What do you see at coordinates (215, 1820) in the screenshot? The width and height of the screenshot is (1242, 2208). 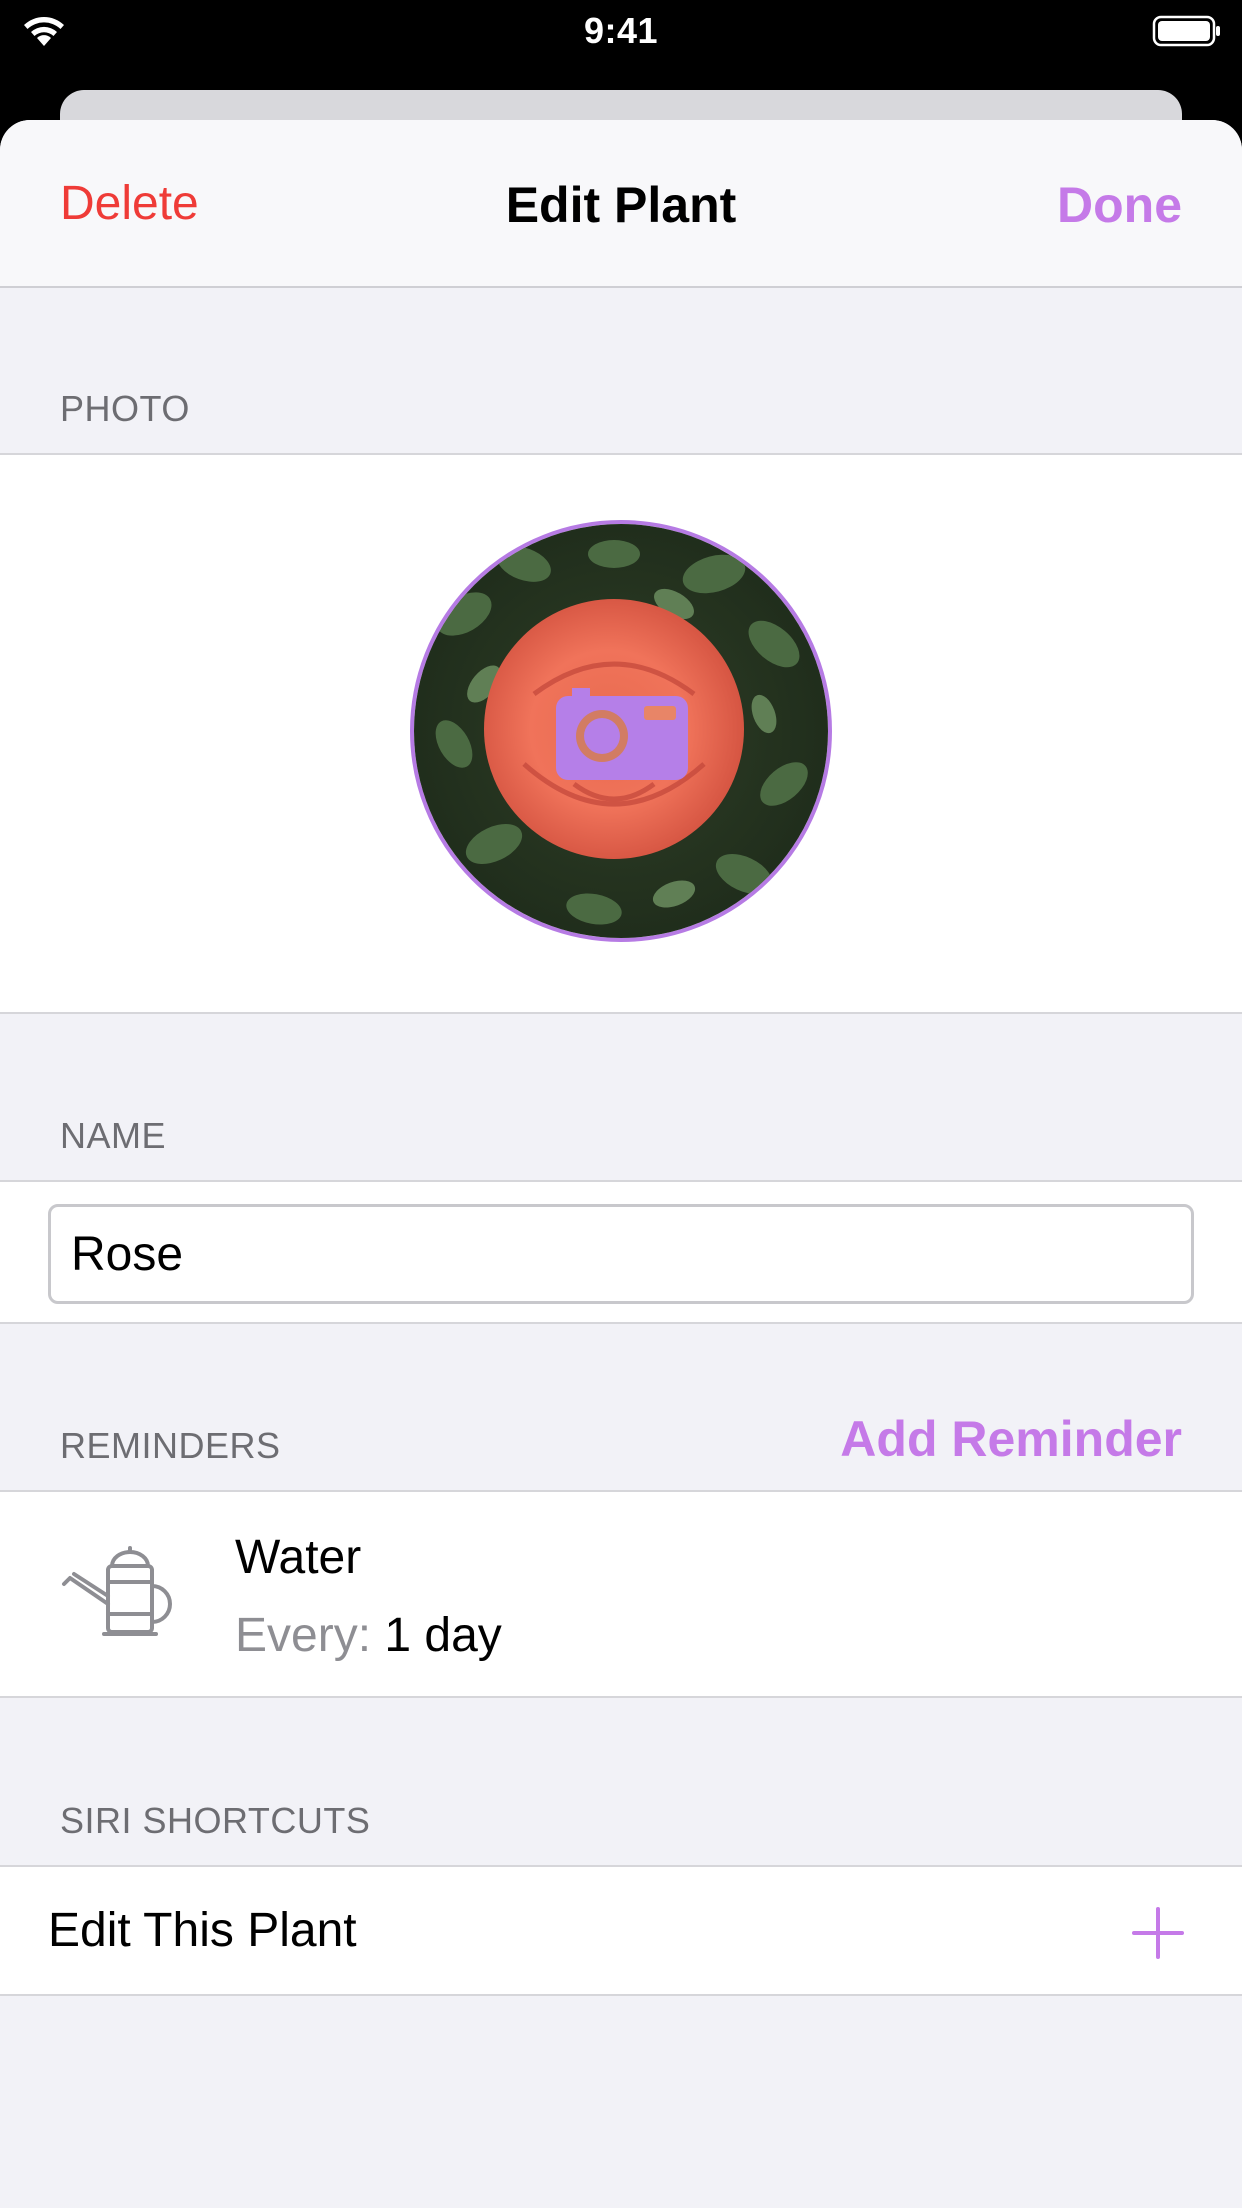 I see `section-header-siri-shortcuts: SIRI SHORTCUTS` at bounding box center [215, 1820].